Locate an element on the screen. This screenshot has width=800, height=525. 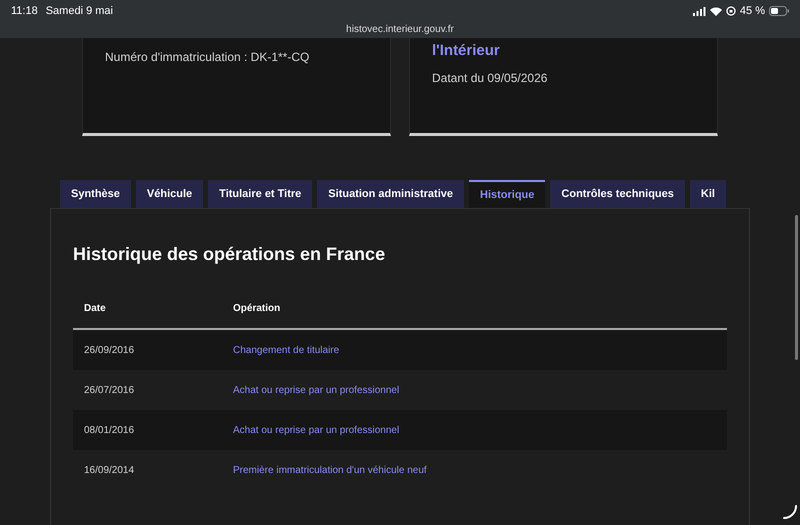
tab: Synthèse is located at coordinates (95, 194).